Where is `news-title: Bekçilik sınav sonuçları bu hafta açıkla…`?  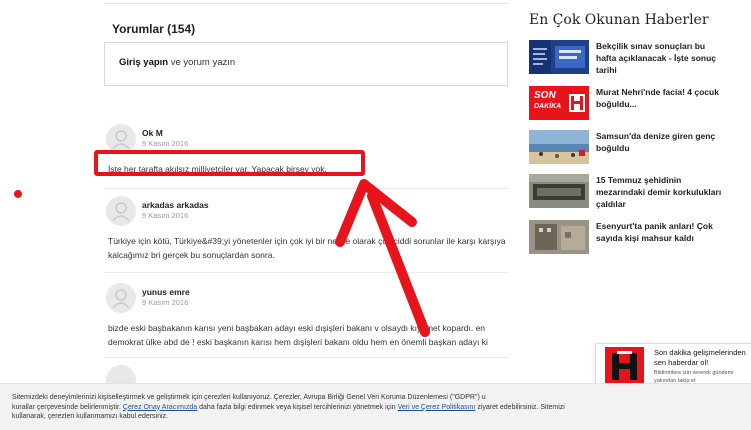
news-title: Bekçilik sınav sonuçları bu hafta açıkla… is located at coordinates (661, 58).